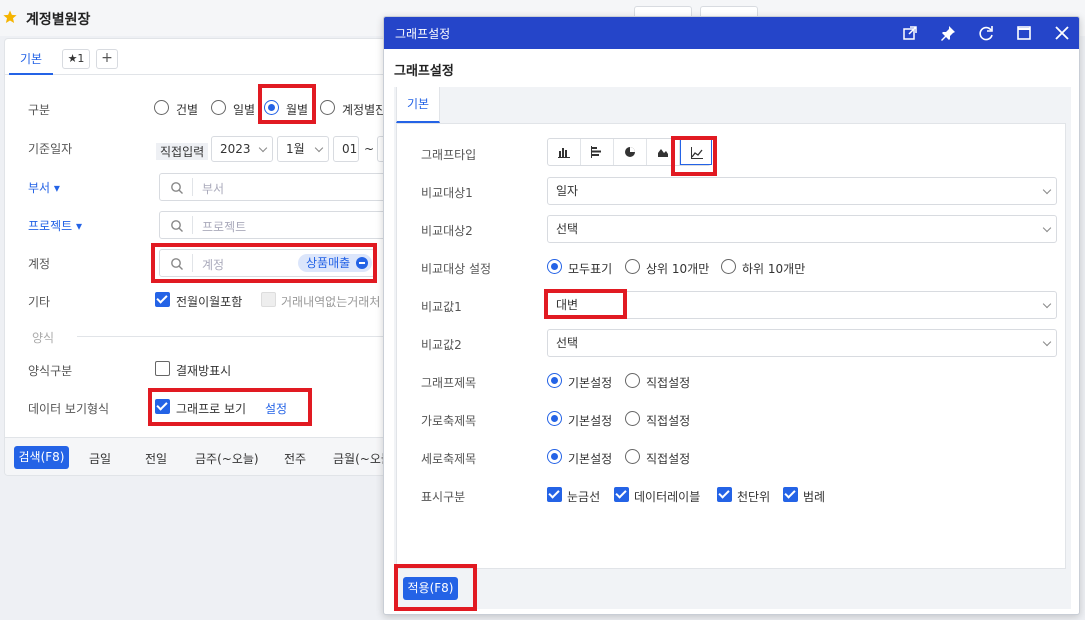  Describe the element at coordinates (1062, 33) in the screenshot. I see `close-icon` at that location.